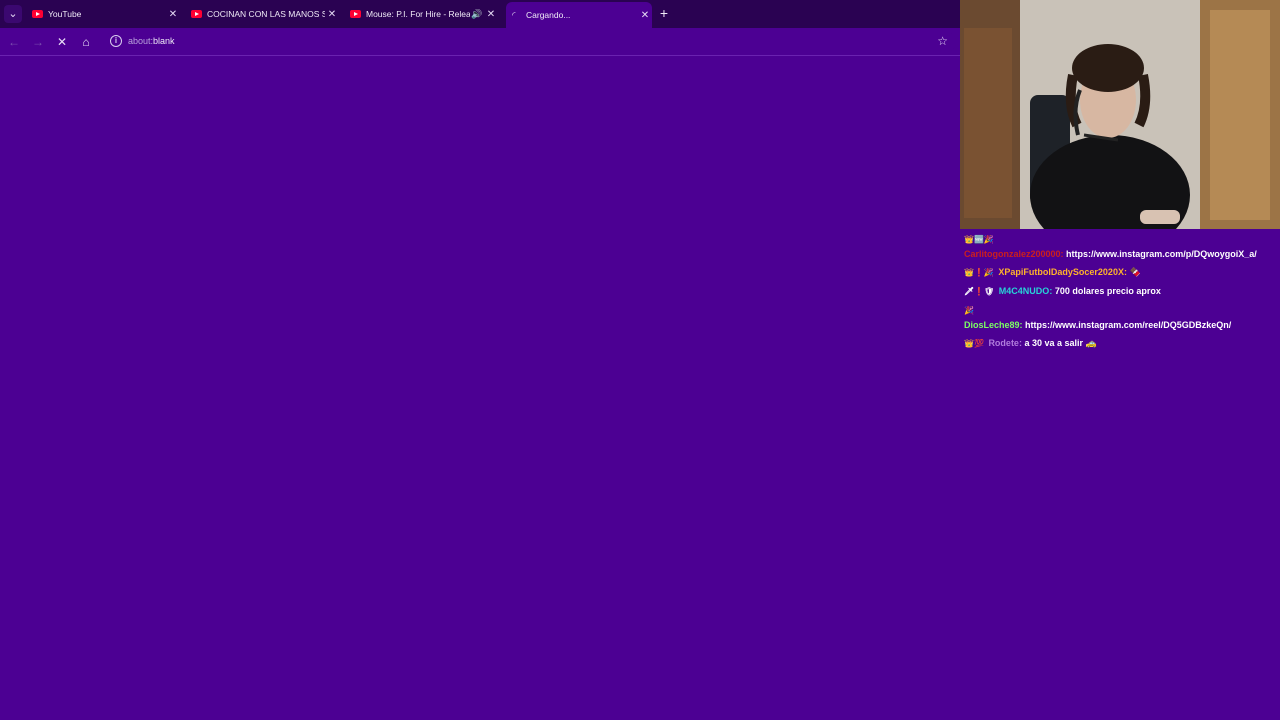 Image resolution: width=1280 pixels, height=720 pixels. Describe the element at coordinates (969, 310) in the screenshot. I see `user-badges: 🎉` at that location.